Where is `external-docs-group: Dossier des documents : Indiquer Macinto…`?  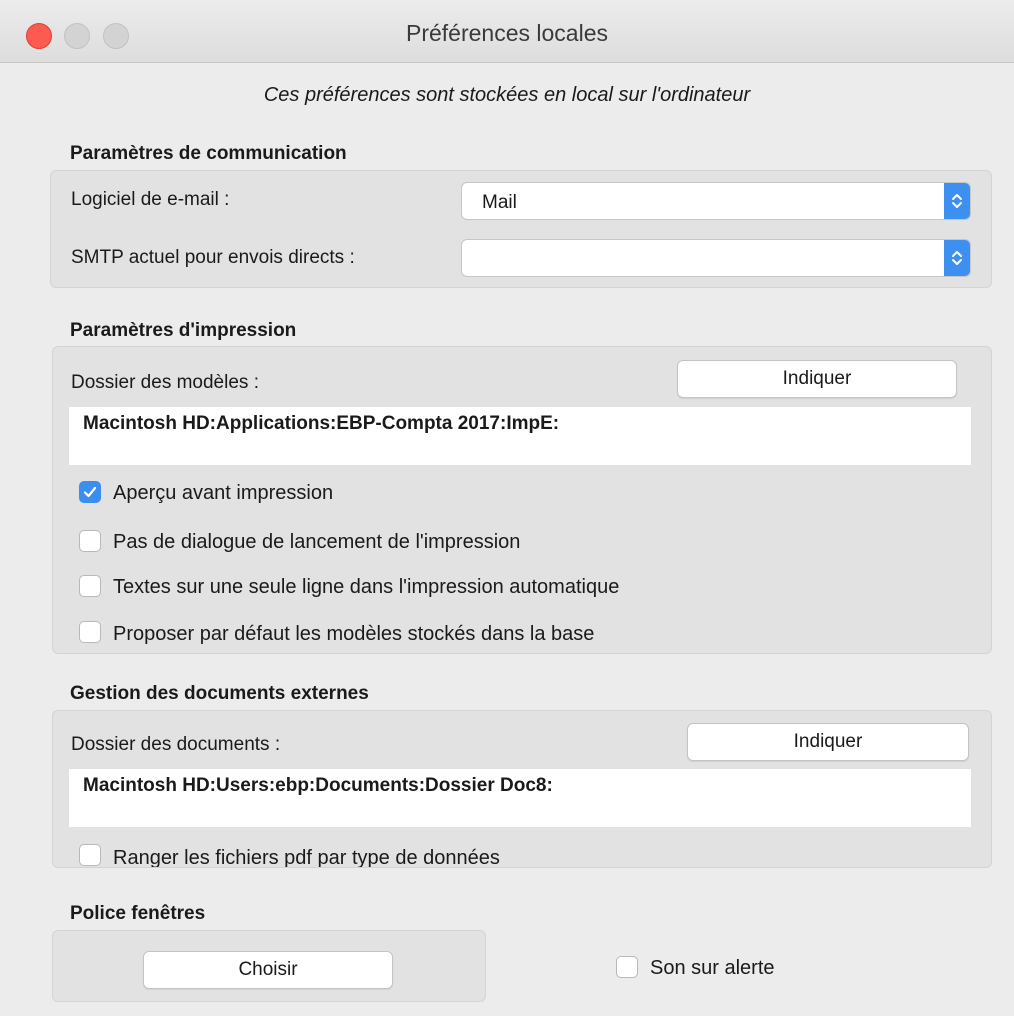 external-docs-group: Dossier des documents : Indiquer Macinto… is located at coordinates (522, 789).